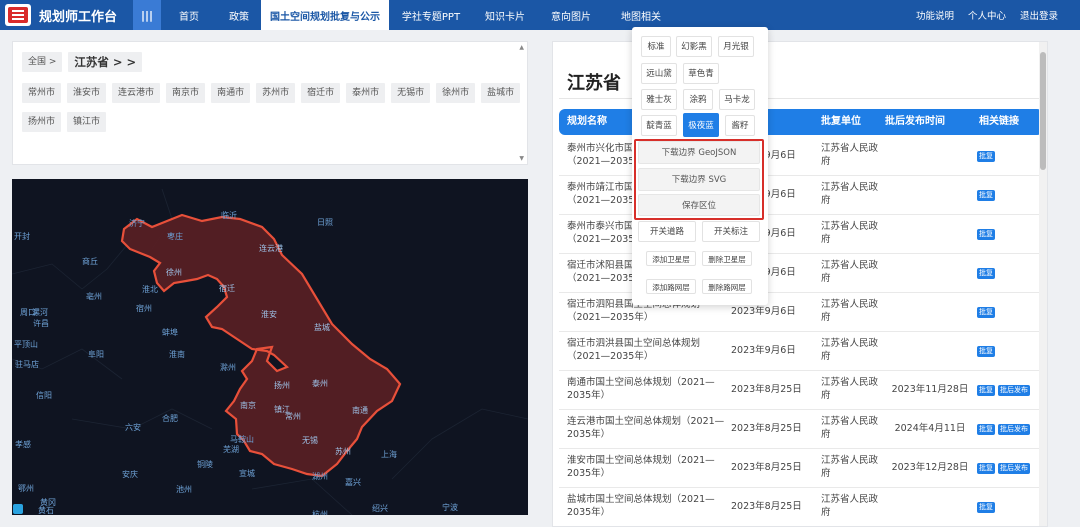  Describe the element at coordinates (310, 440) in the screenshot. I see `map-label: 无锡` at that location.